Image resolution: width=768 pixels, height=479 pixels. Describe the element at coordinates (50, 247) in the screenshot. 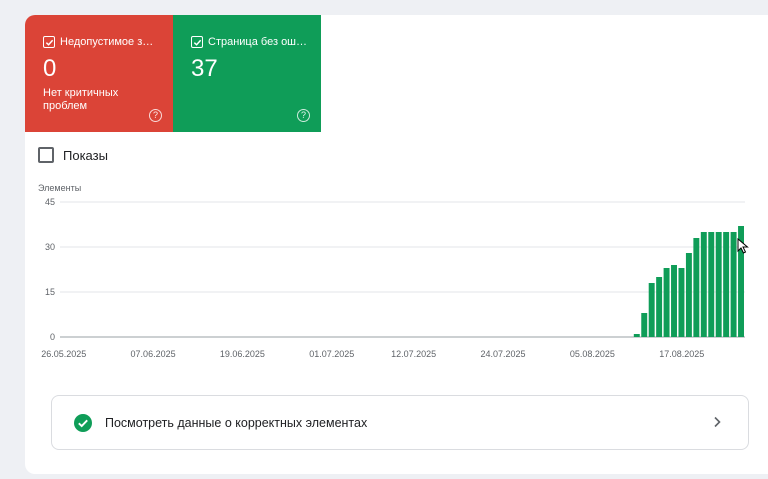

I see `y-tick-label: 30` at that location.